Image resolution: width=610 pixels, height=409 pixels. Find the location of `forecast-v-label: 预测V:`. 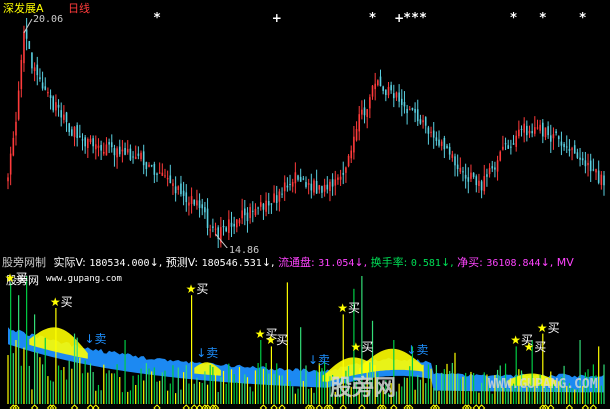

forecast-v-label: 预测V: is located at coordinates (182, 262).